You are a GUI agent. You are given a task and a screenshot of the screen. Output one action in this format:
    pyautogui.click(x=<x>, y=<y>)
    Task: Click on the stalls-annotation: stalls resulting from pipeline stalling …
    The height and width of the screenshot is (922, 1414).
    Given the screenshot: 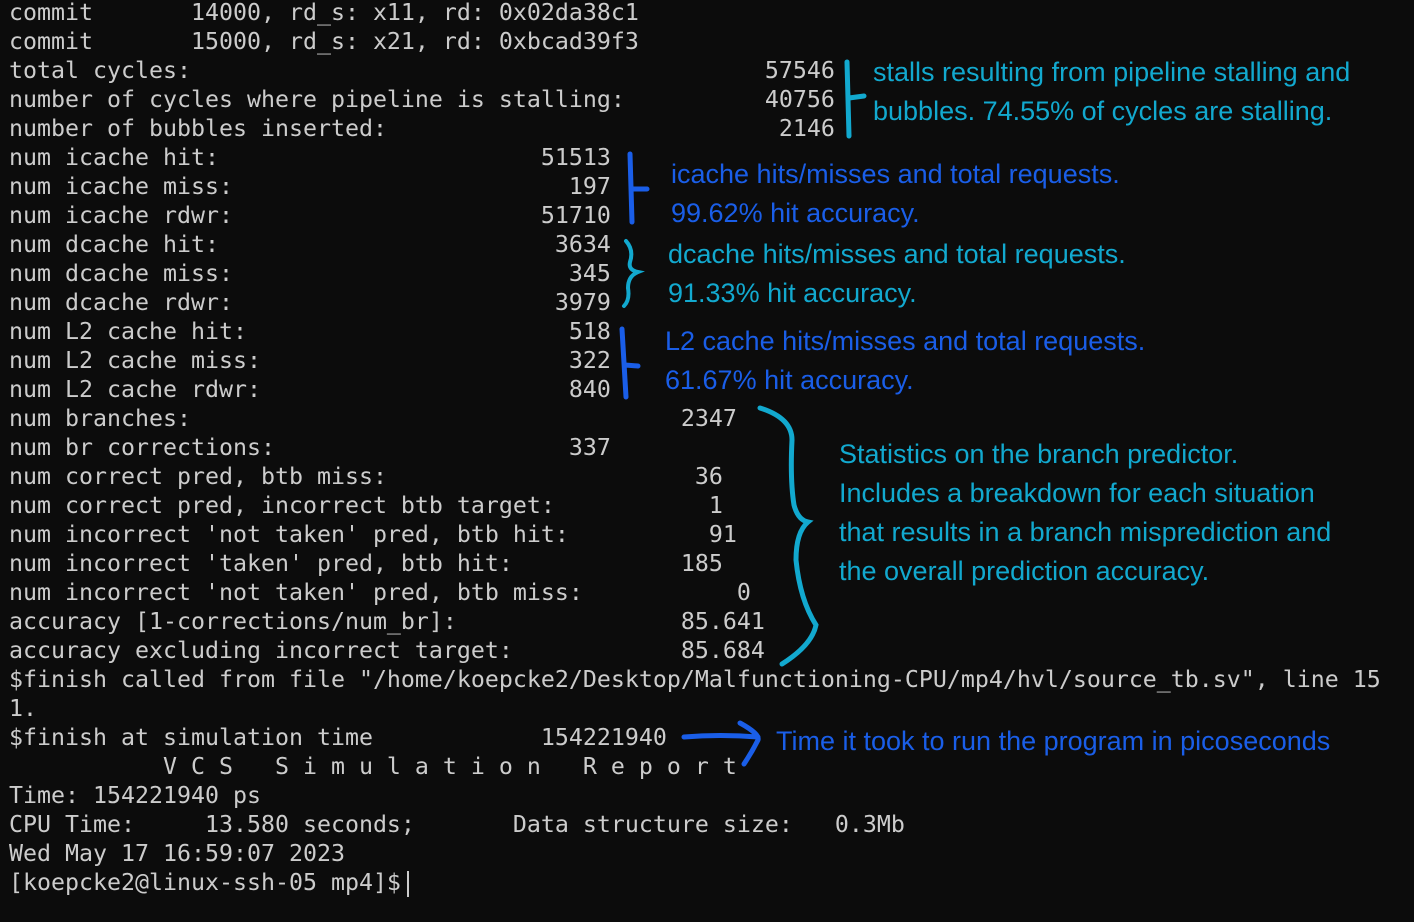 What is the action you would take?
    pyautogui.click(x=1111, y=92)
    